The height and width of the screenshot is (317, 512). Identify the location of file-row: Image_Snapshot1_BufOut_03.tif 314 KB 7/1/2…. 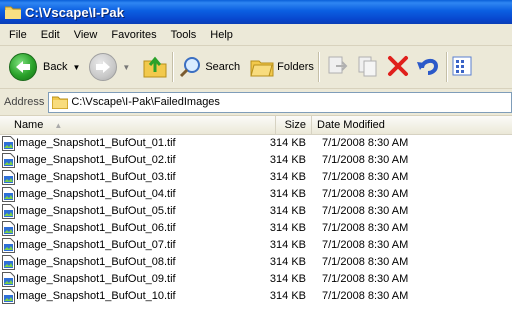
(256, 177).